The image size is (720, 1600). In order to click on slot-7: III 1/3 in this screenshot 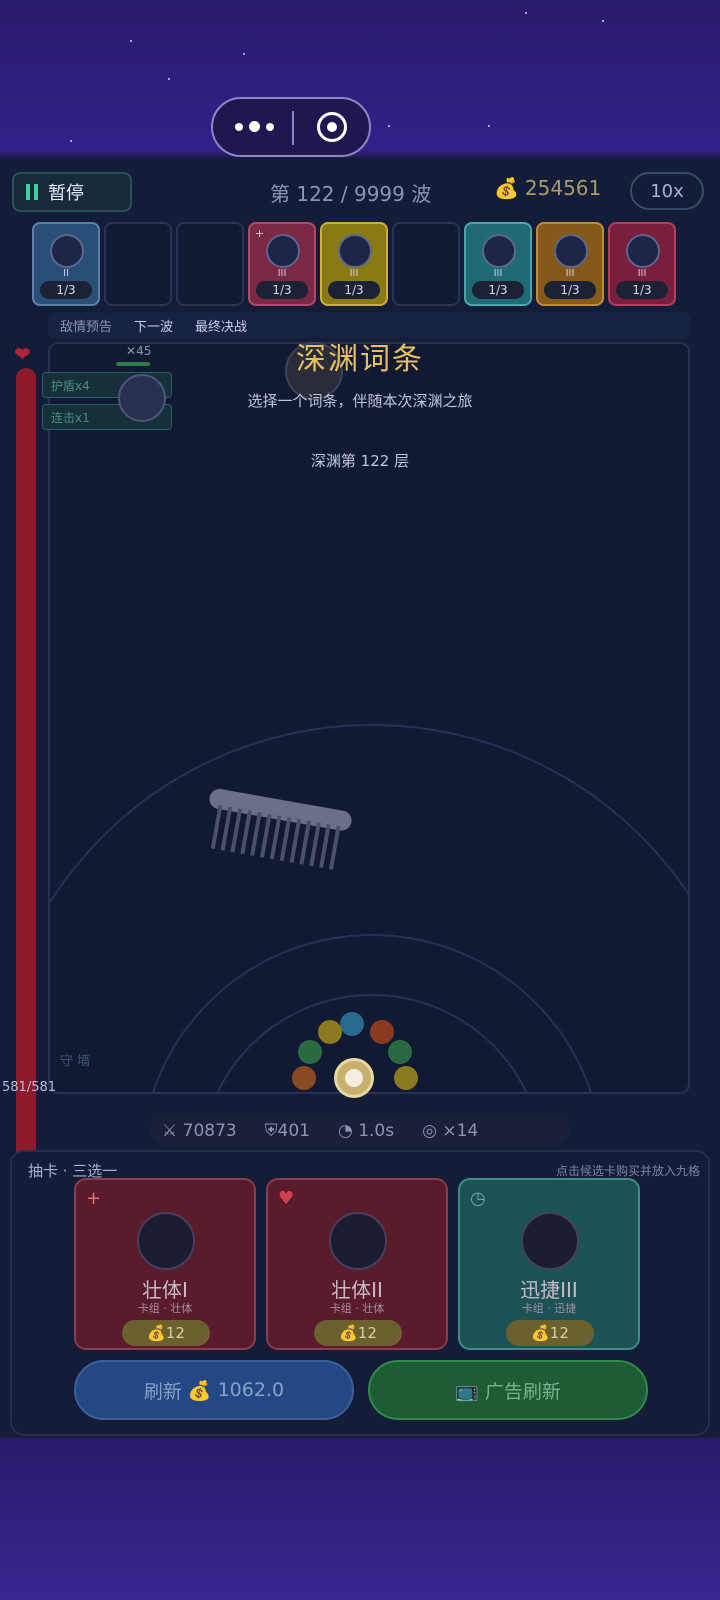, I will do `click(498, 264)`.